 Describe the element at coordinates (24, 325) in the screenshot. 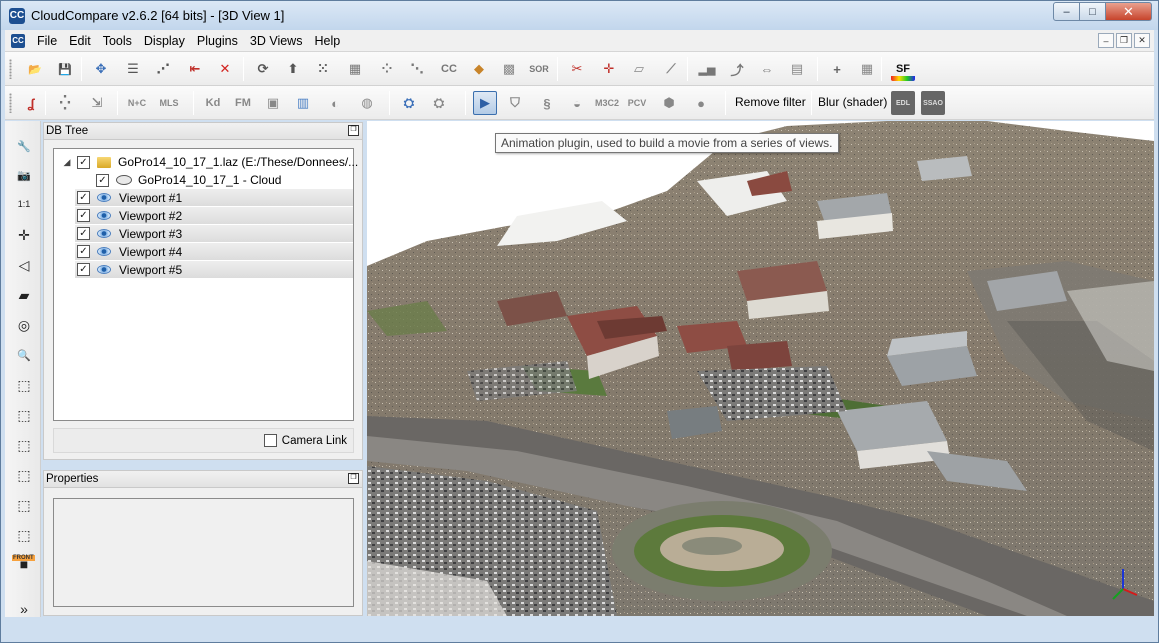

I see `light-icon: ◎` at that location.